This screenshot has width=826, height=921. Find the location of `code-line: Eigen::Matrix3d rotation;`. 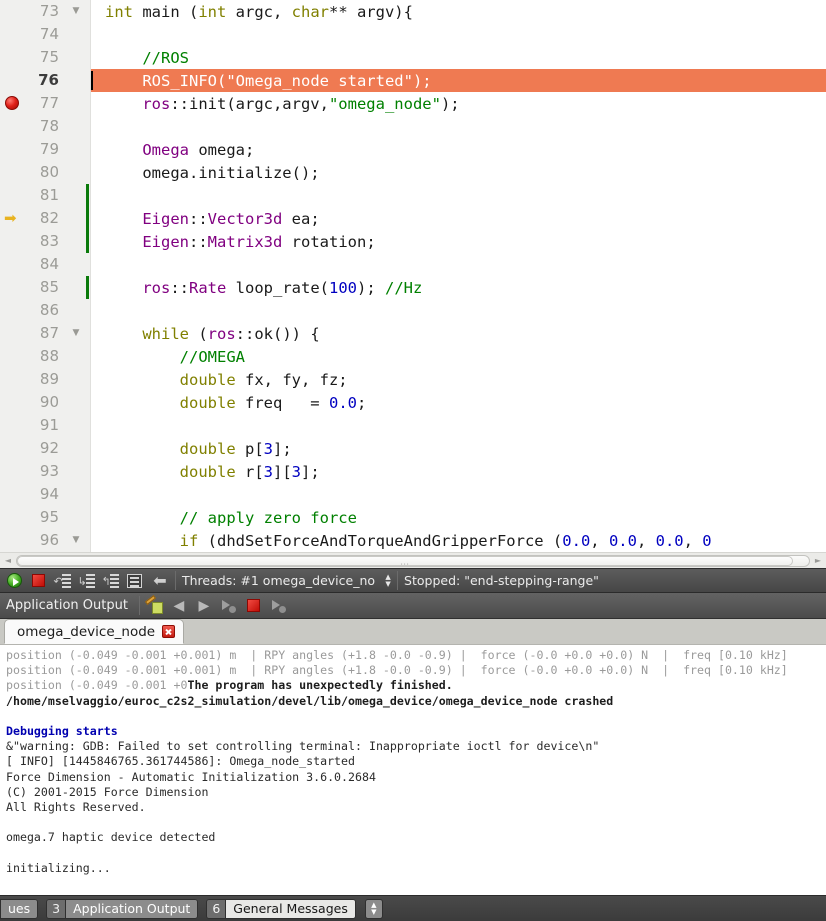

code-line: Eigen::Matrix3d rotation; is located at coordinates (458, 241).